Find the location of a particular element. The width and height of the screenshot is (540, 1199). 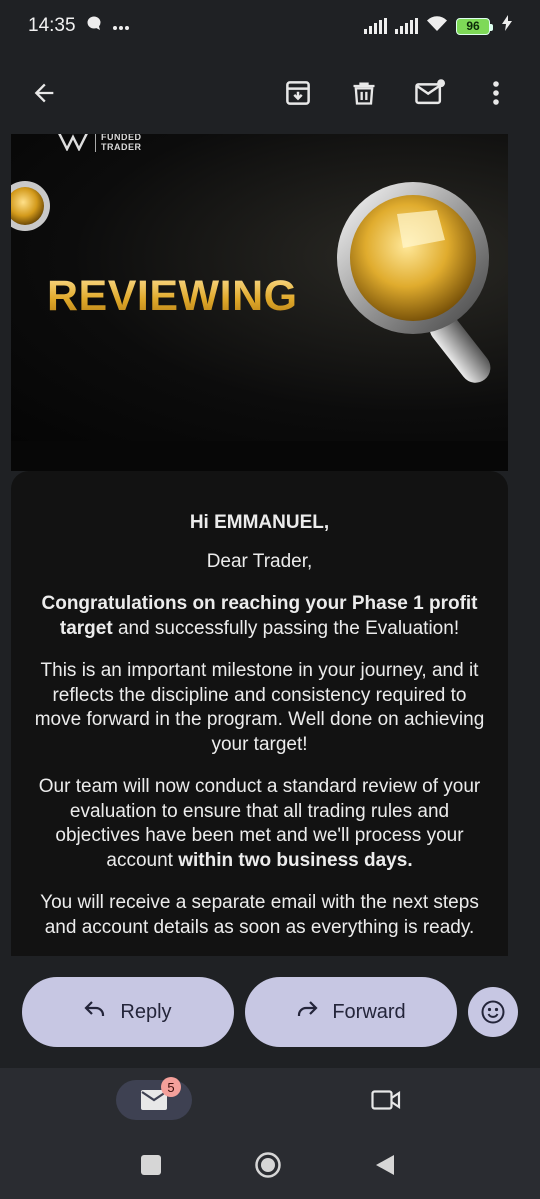

greeting: Hi EMMANUEL, is located at coordinates (259, 522).